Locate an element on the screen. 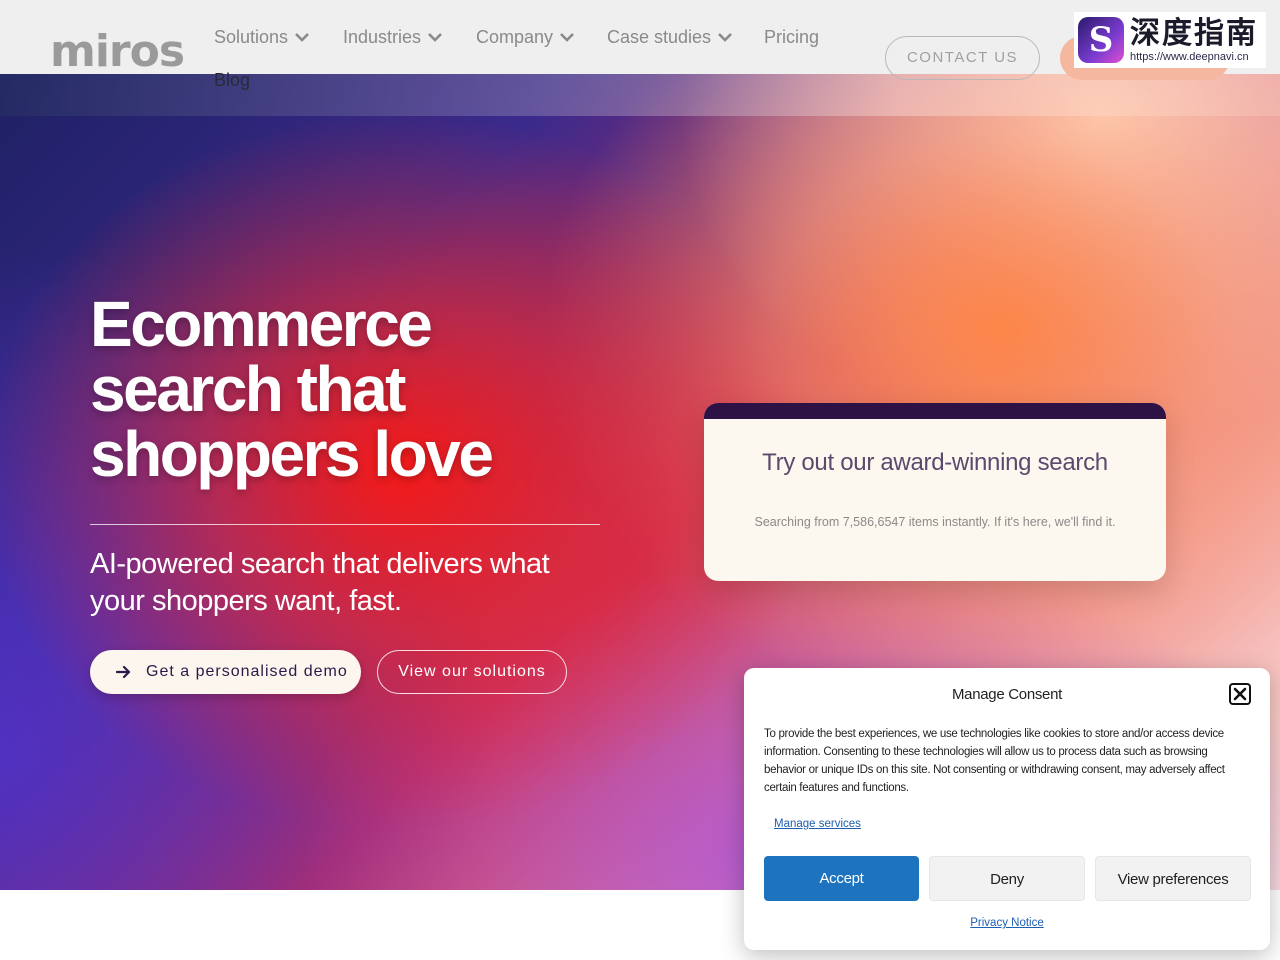  accept-button: Accept is located at coordinates (841, 878).